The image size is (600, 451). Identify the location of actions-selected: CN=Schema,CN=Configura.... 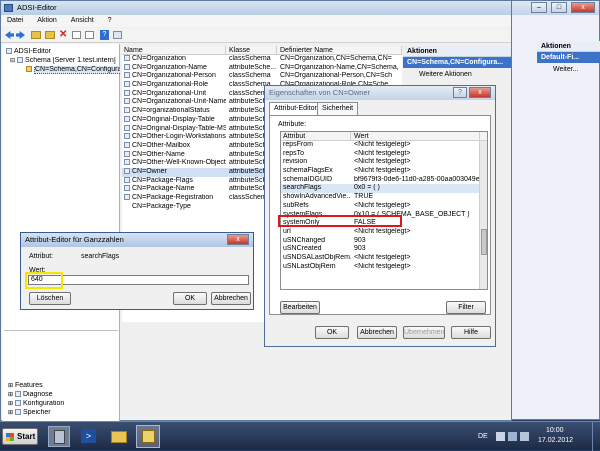
(457, 62).